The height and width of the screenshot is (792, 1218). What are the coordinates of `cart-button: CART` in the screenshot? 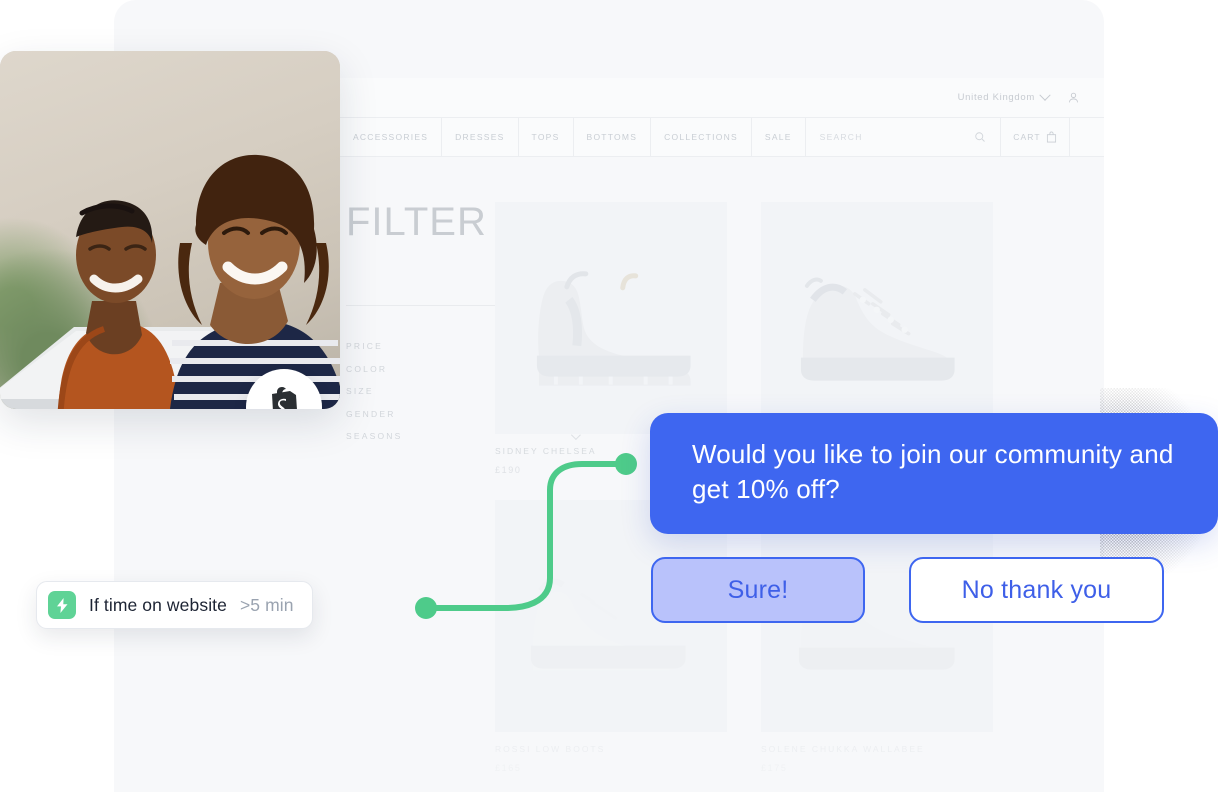 It's located at (1035, 137).